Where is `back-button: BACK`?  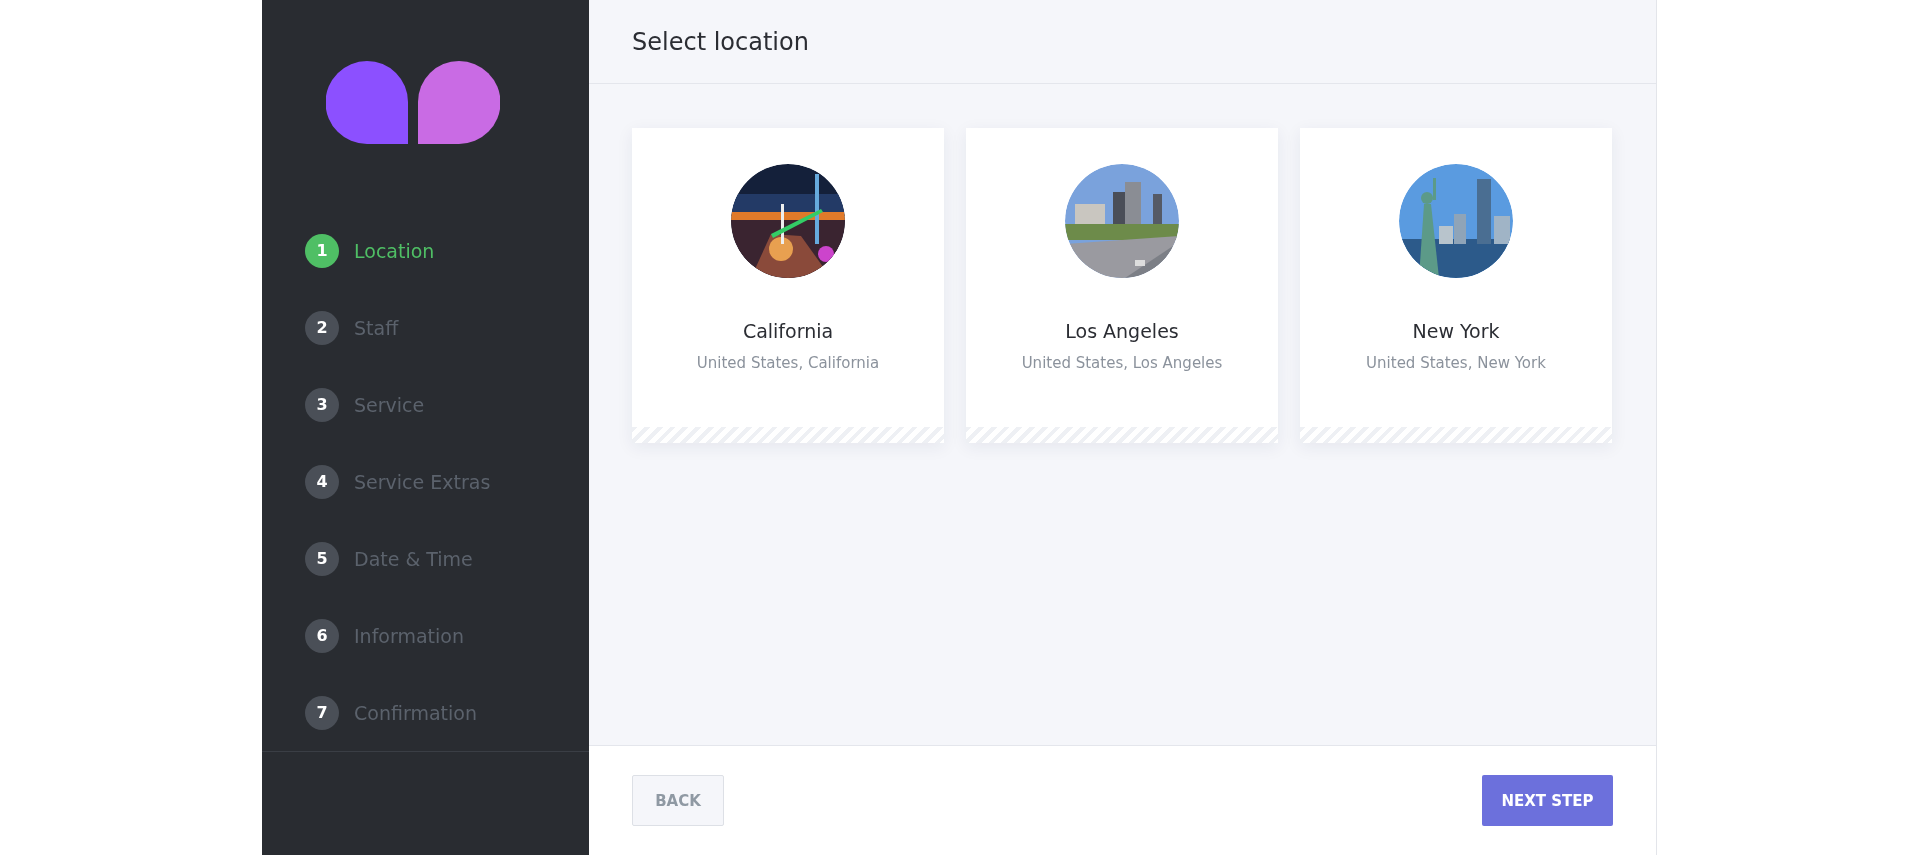
back-button: BACK is located at coordinates (678, 800).